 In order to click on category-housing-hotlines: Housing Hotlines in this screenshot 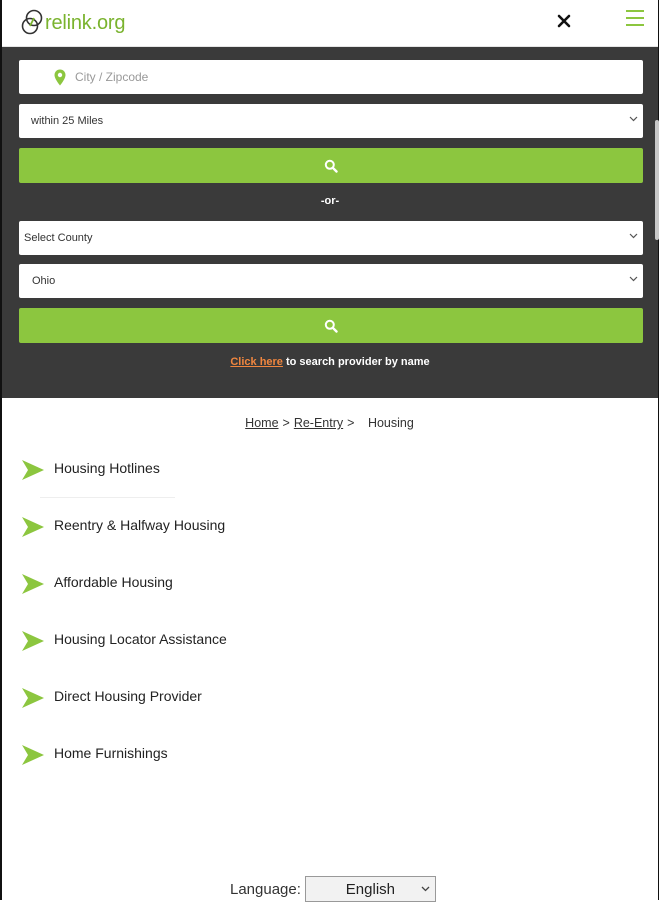, I will do `click(124, 486)`.